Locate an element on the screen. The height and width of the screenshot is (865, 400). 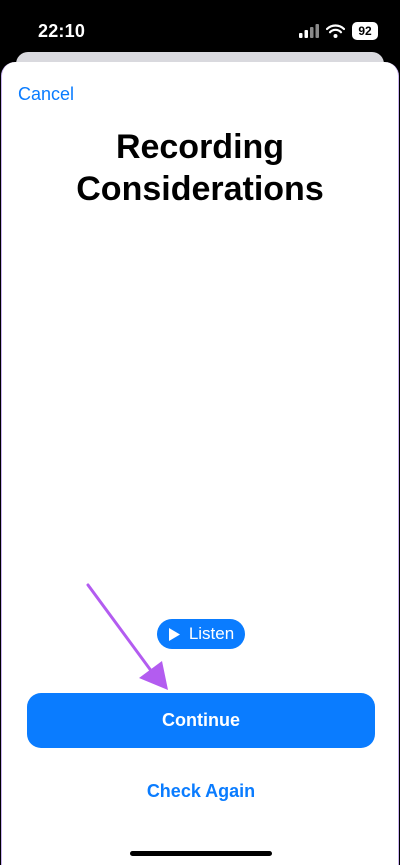
check-again-button: Check Again is located at coordinates (201, 791).